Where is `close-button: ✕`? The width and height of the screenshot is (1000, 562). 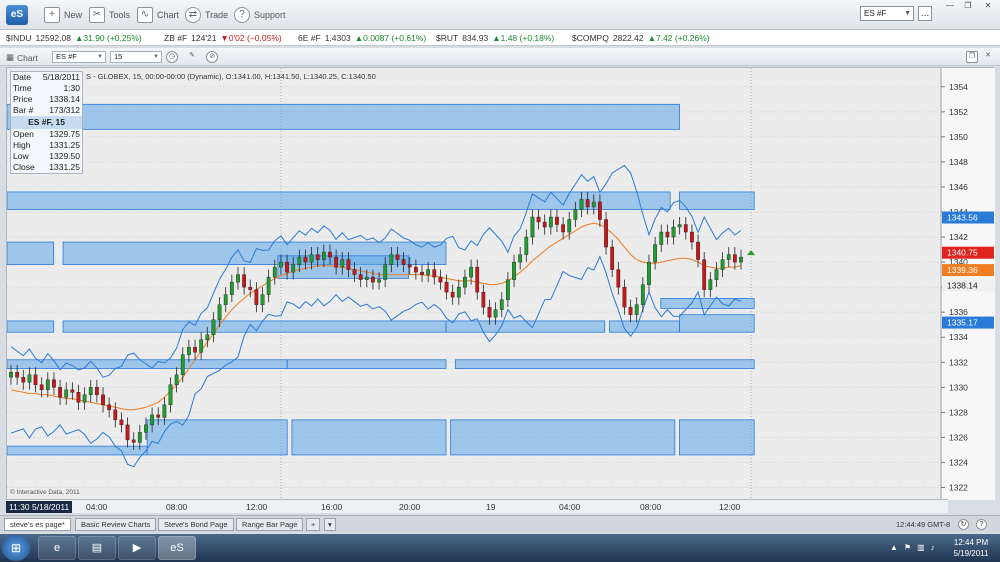
close-button: ✕ is located at coordinates (988, 6).